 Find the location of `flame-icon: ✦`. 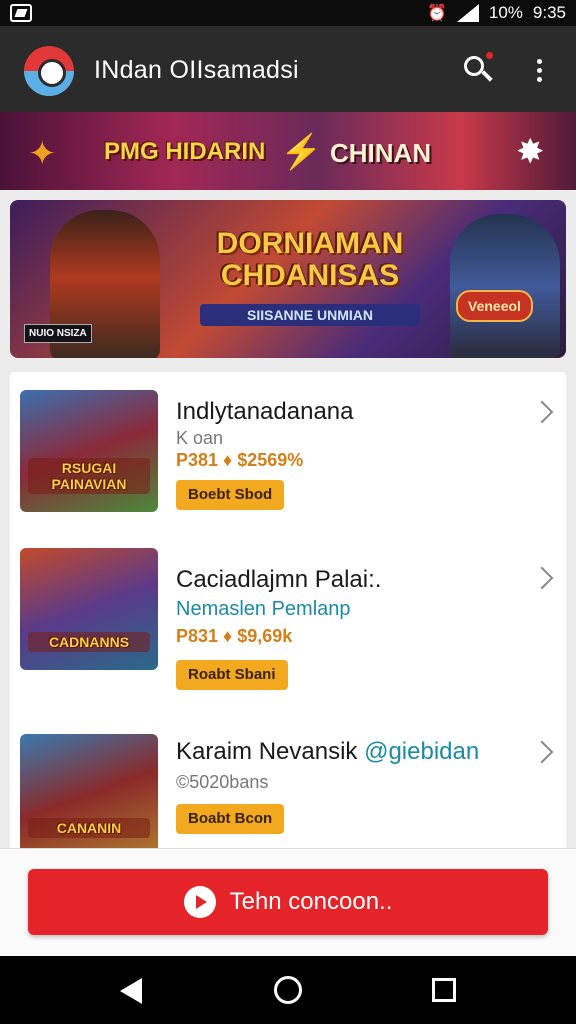

flame-icon: ✦ is located at coordinates (42, 154).